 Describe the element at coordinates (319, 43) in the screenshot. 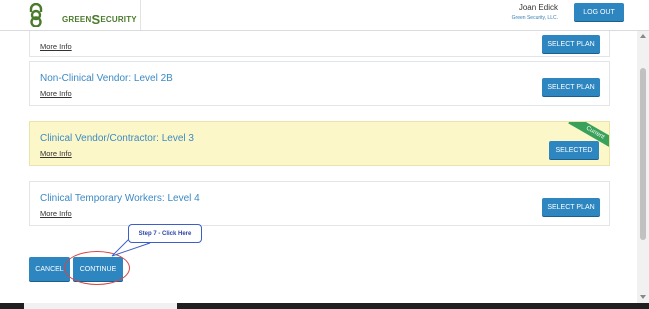

I see `plan-card: More Info SELECT PLAN` at that location.